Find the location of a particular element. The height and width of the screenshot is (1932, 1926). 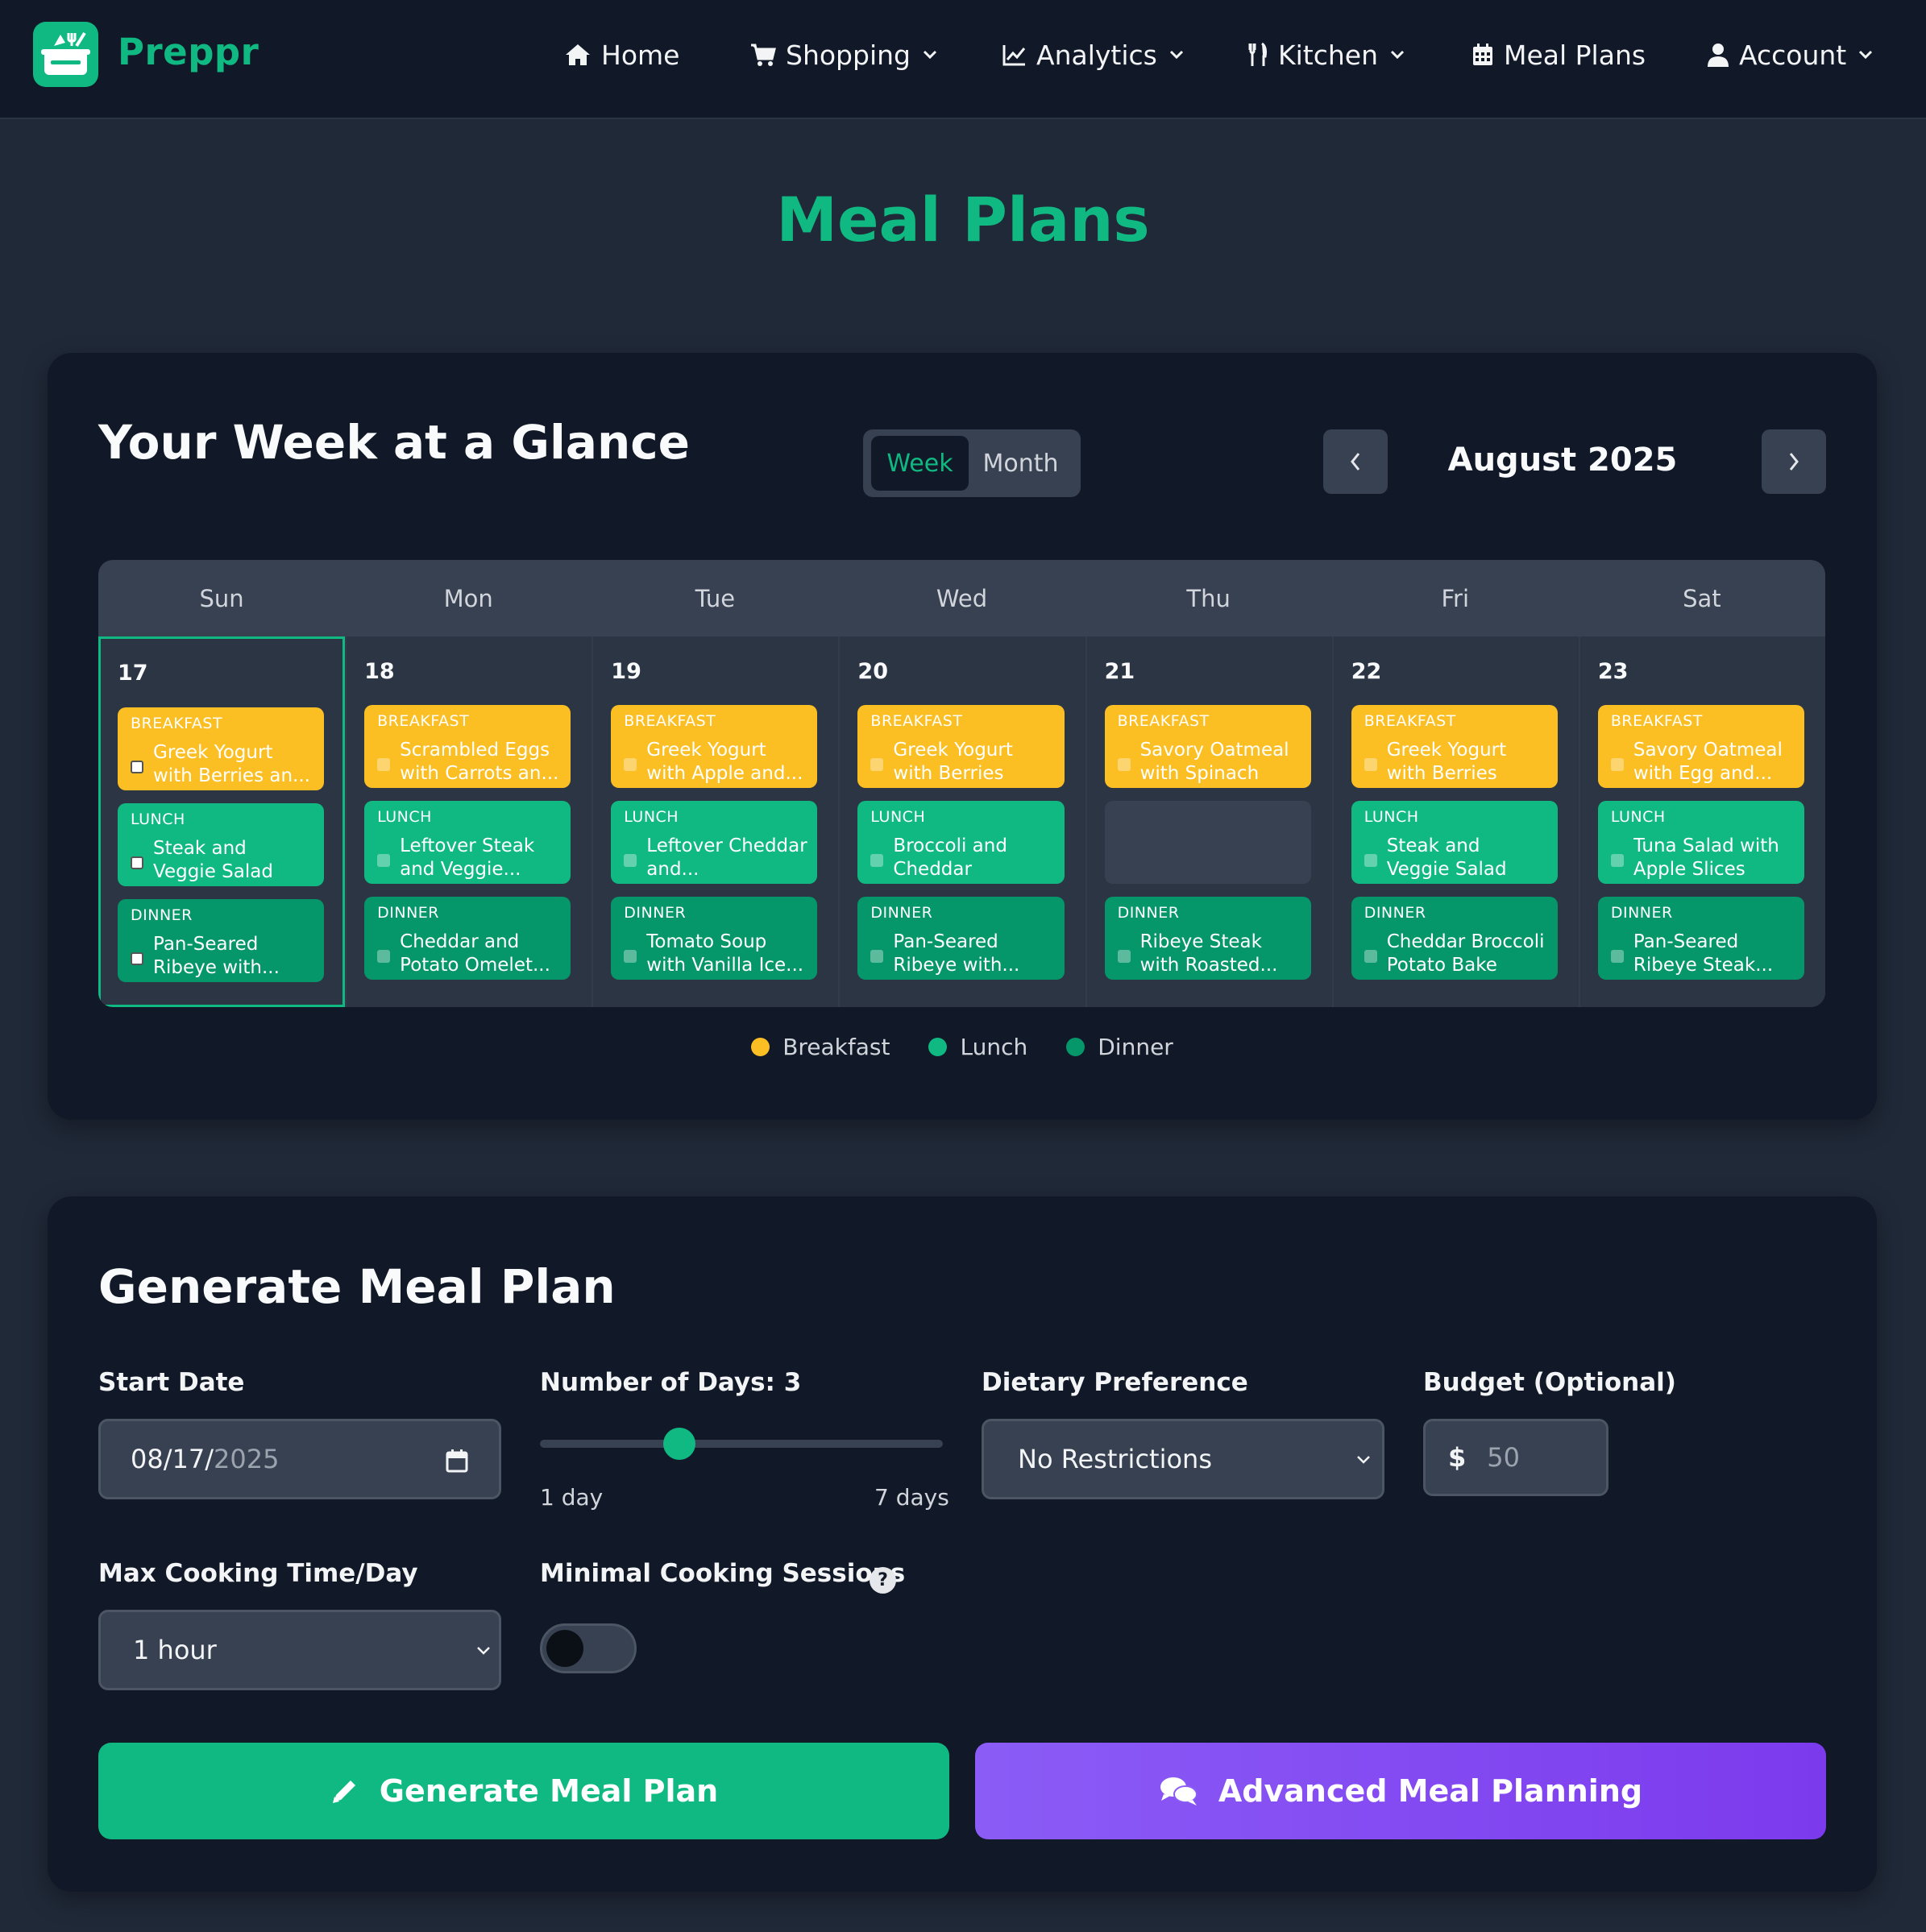

nav-account: Account is located at coordinates (1791, 54).